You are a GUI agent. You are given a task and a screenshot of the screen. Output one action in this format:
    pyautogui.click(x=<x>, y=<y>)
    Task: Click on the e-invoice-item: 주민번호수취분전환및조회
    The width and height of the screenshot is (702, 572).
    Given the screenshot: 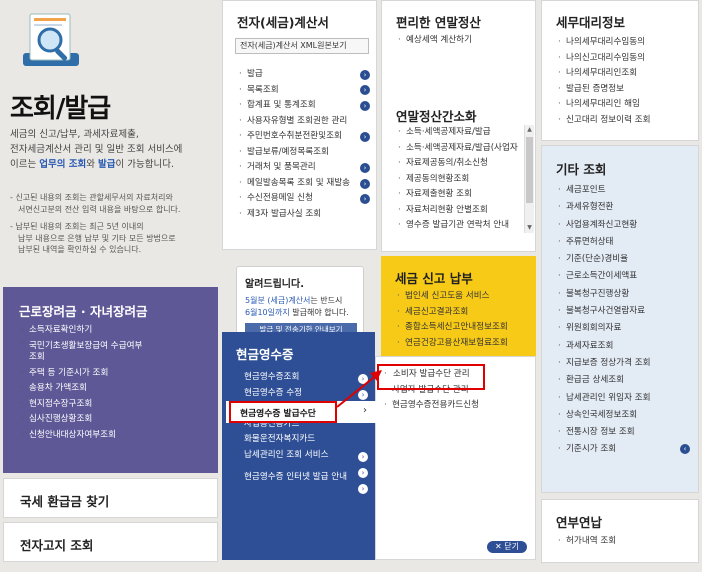 What is the action you would take?
    pyautogui.click(x=307, y=137)
    